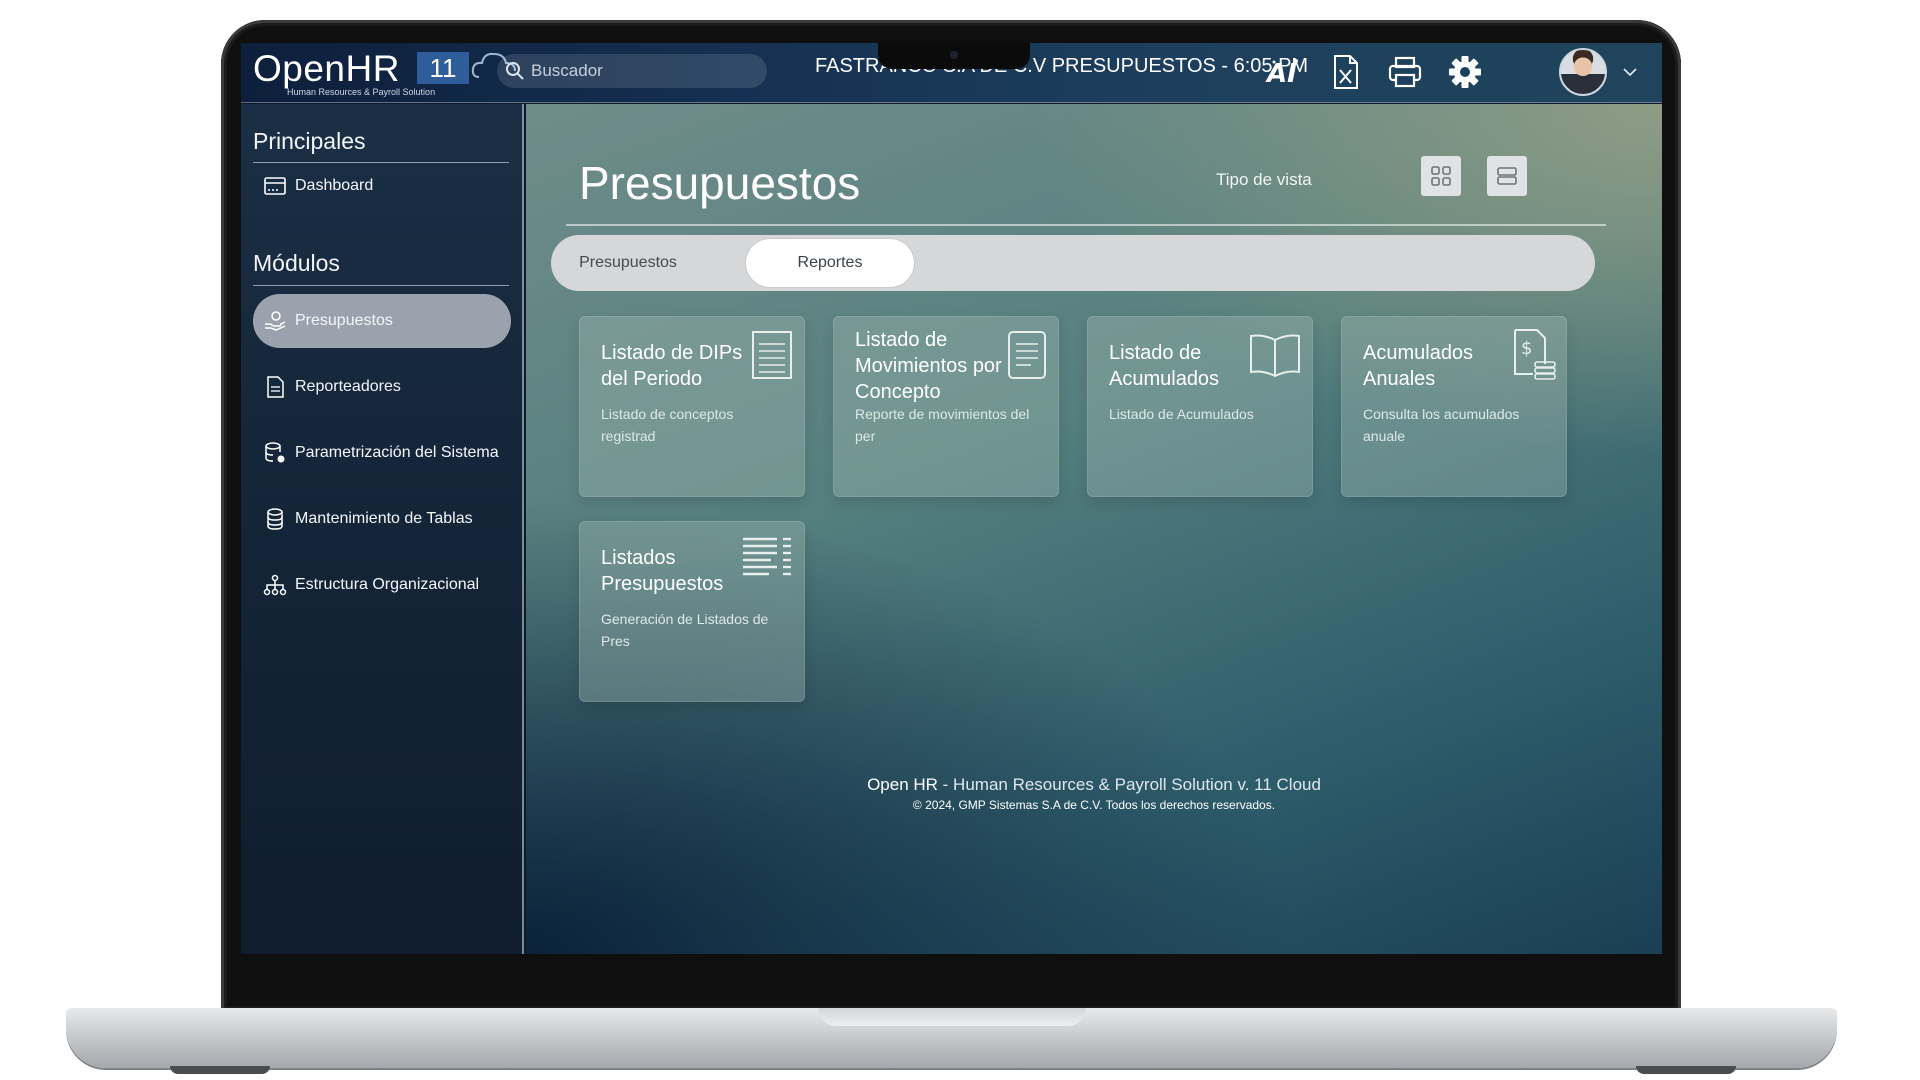 The image size is (1920, 1080). I want to click on sidebar-item-label: Estructura Organizacional, so click(387, 584).